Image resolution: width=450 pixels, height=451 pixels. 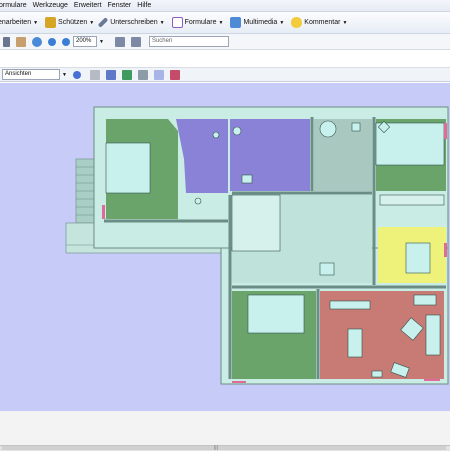 What do you see at coordinates (142, 74) in the screenshot?
I see `lighting-icon` at bounding box center [142, 74].